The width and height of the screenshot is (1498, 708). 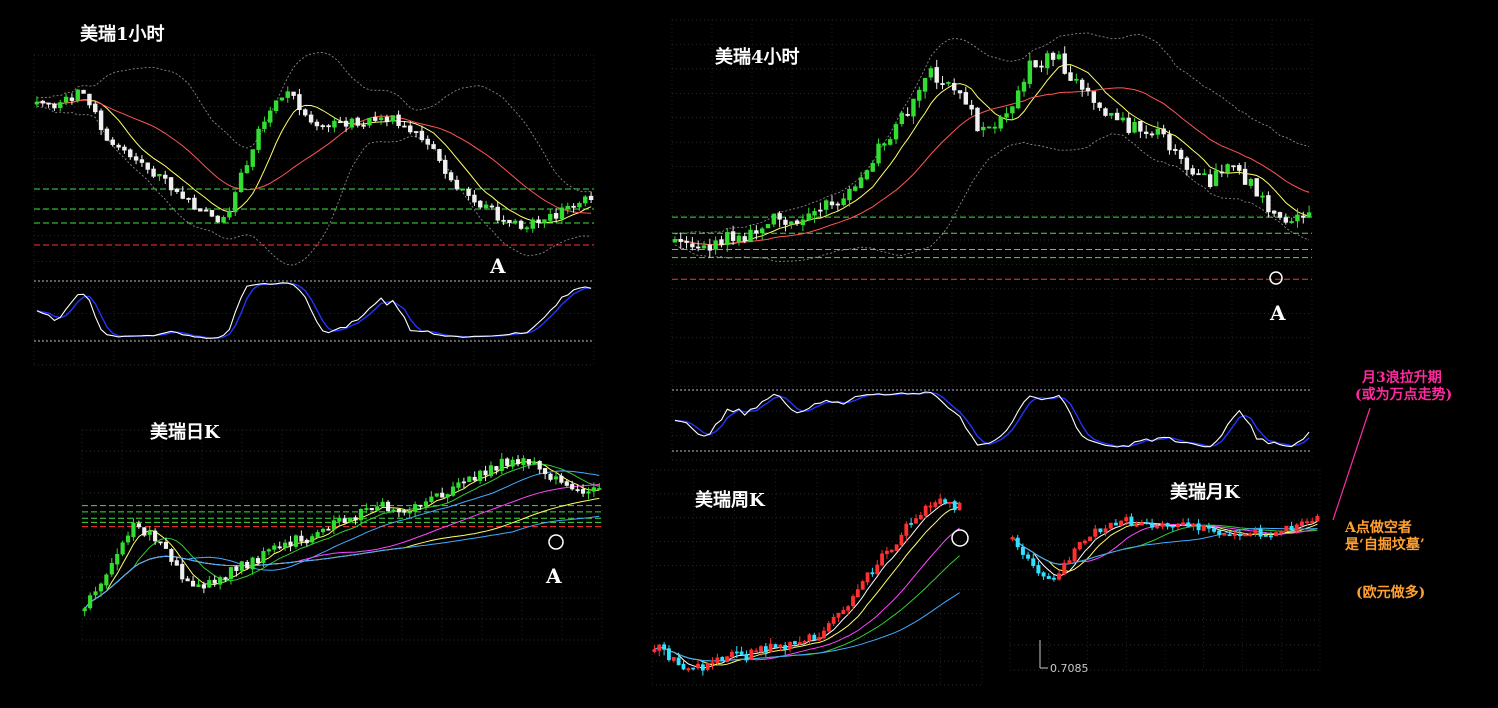 What do you see at coordinates (757, 57) in the screenshot?
I see `panel-title-4h: 美瑞4小时` at bounding box center [757, 57].